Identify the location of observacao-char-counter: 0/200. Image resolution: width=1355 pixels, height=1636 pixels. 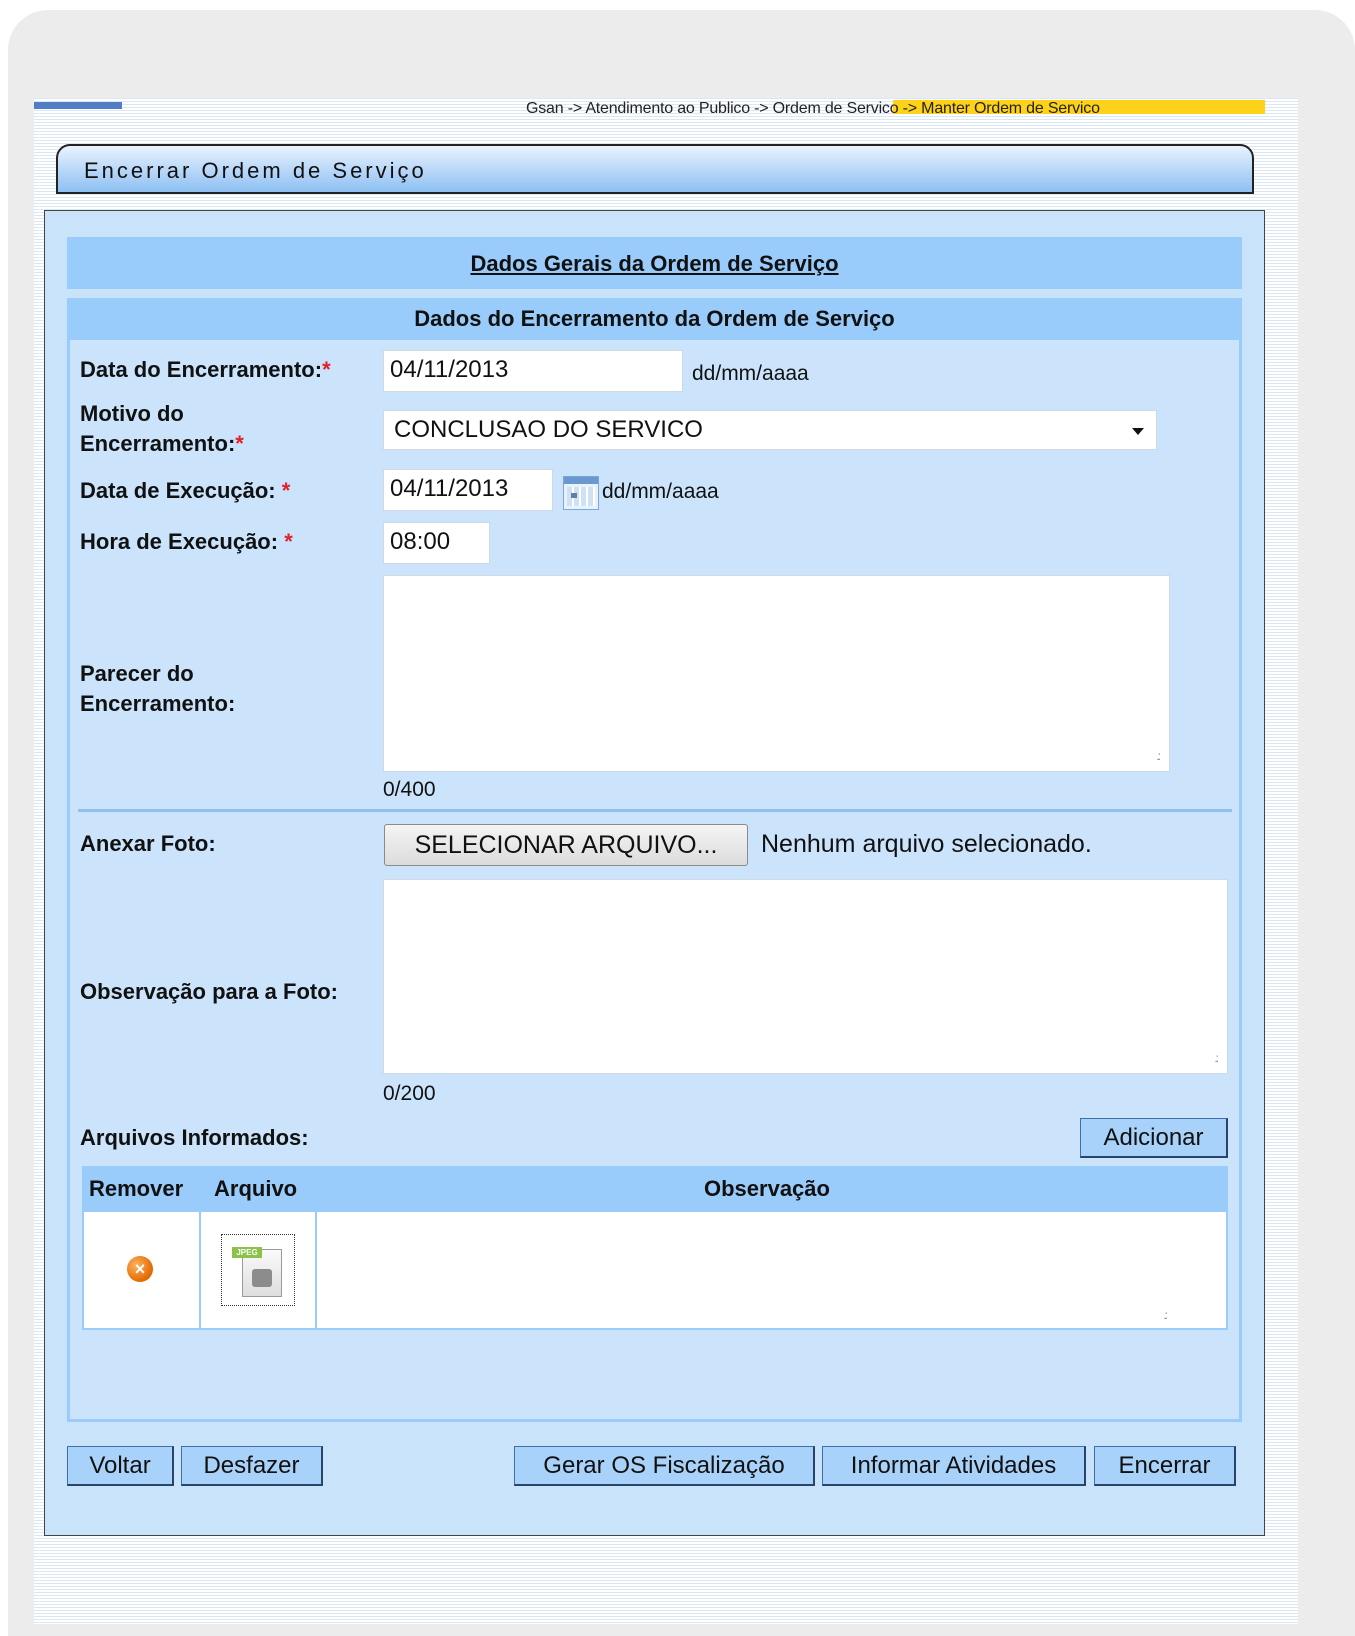
(409, 1093).